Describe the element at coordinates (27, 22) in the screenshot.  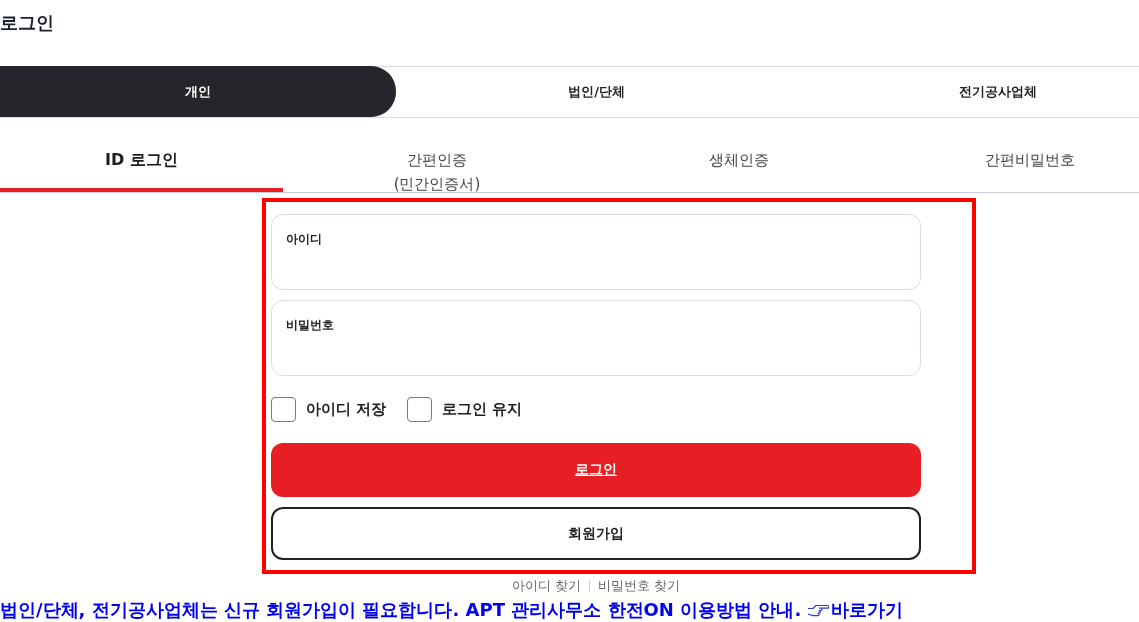
I see `page-title: 로그인` at that location.